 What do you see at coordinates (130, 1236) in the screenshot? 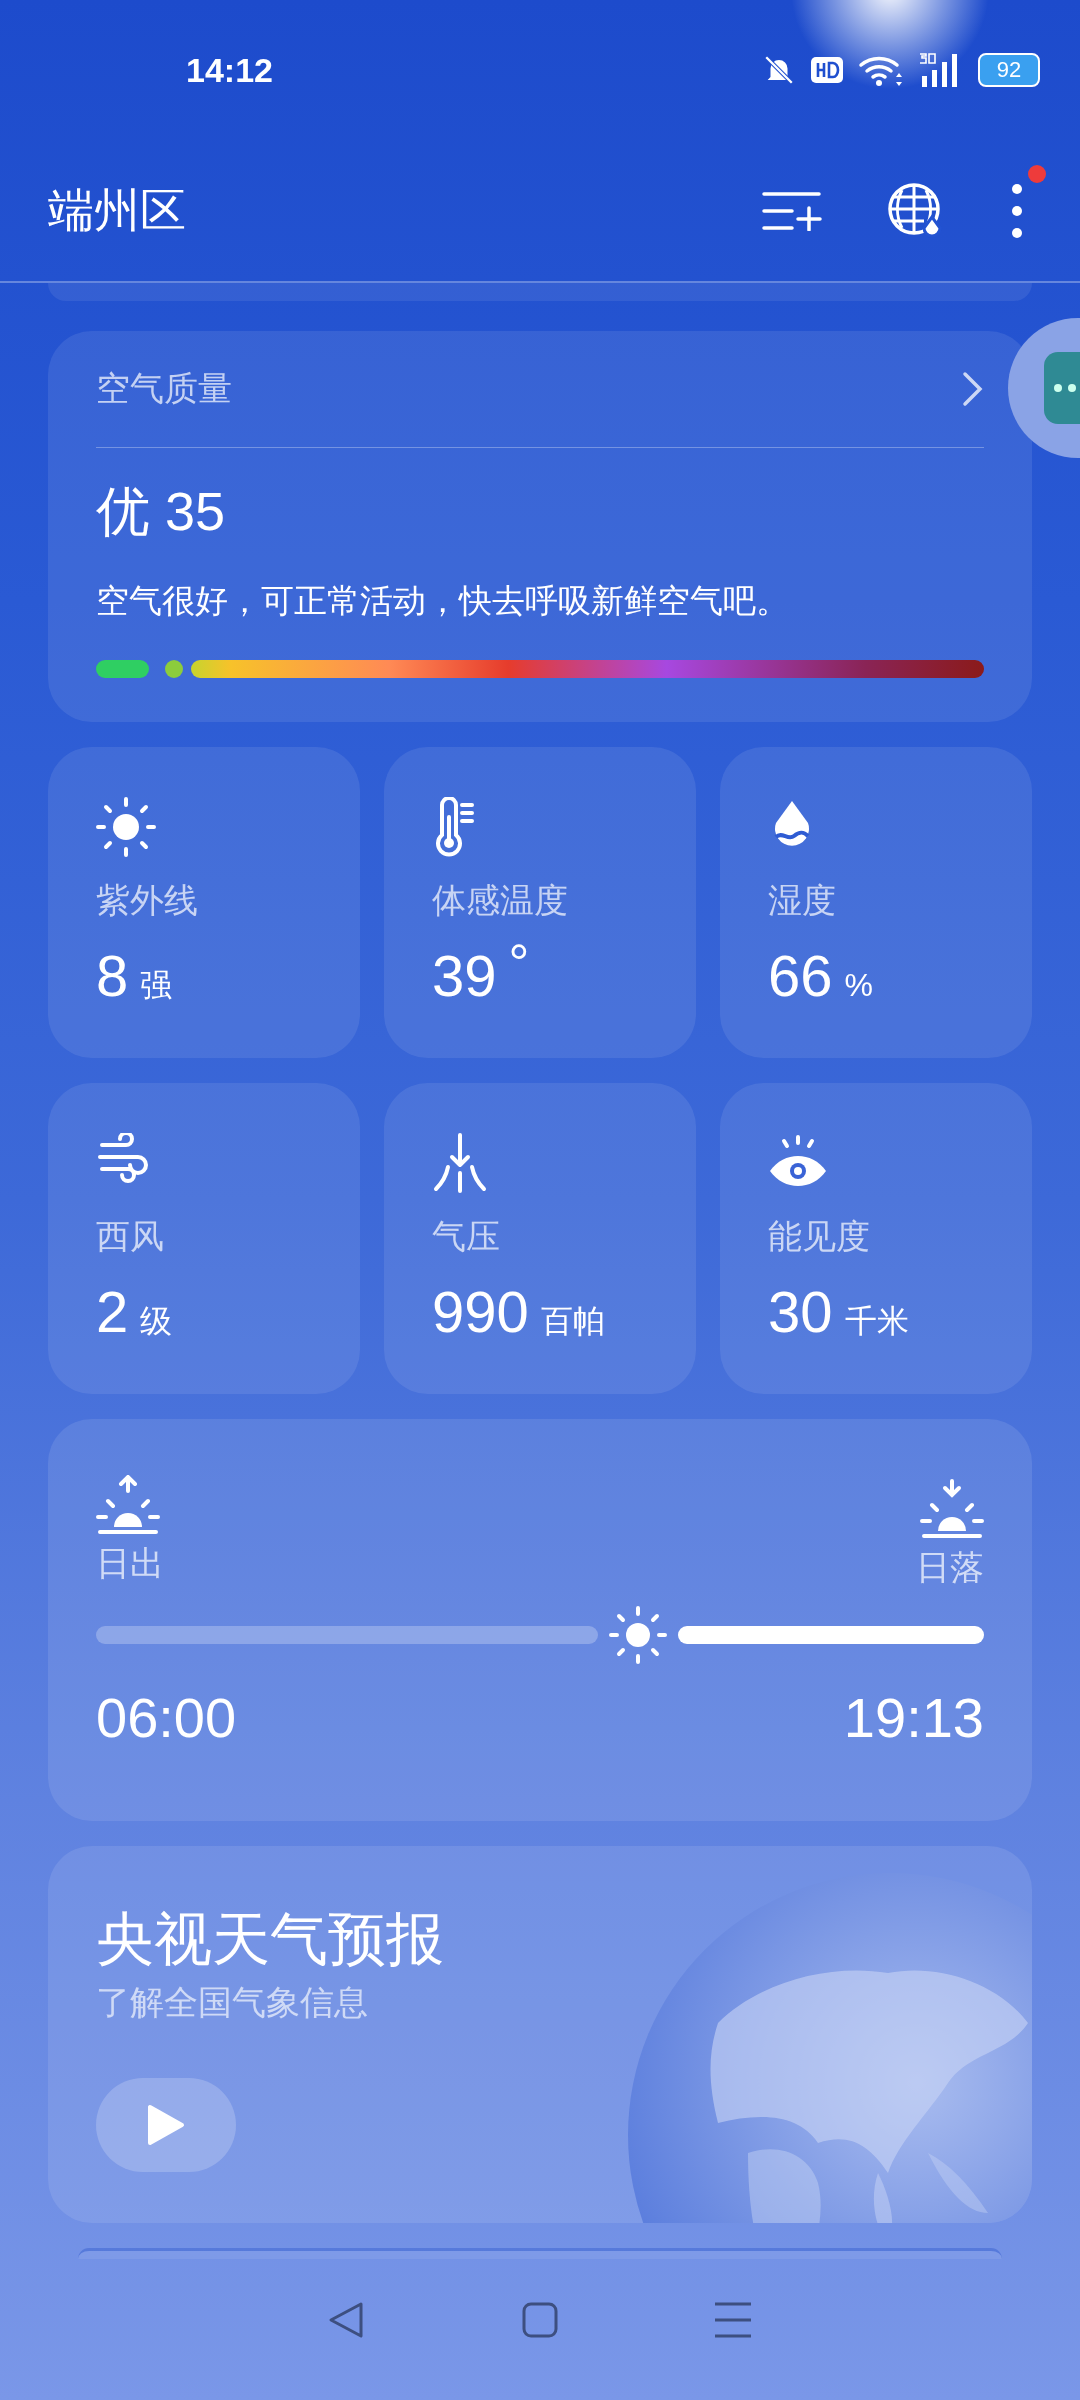
I see `tile-label: 西风` at bounding box center [130, 1236].